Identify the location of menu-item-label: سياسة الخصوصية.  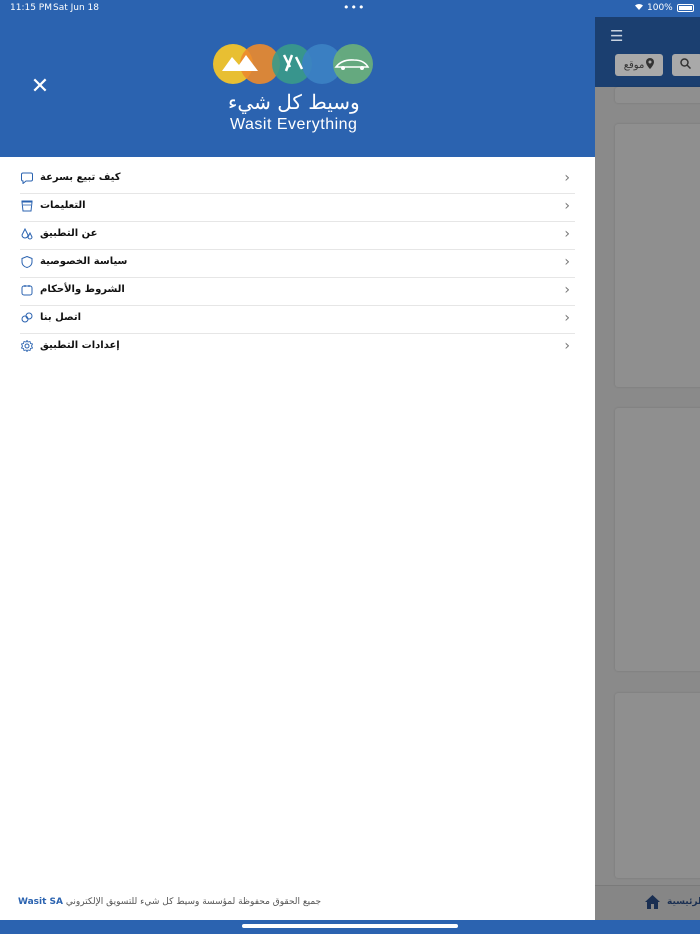
(84, 261).